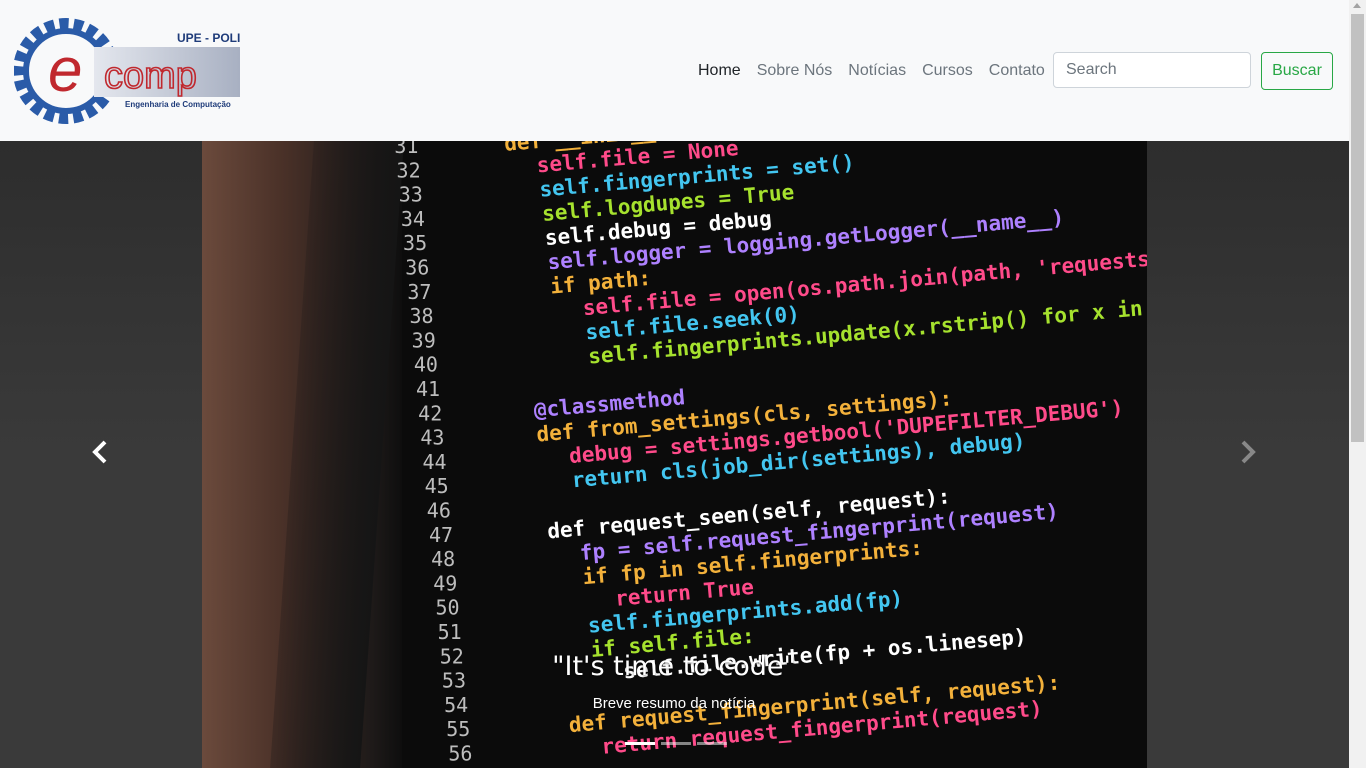  I want to click on svg-text: e, so click(65, 70).